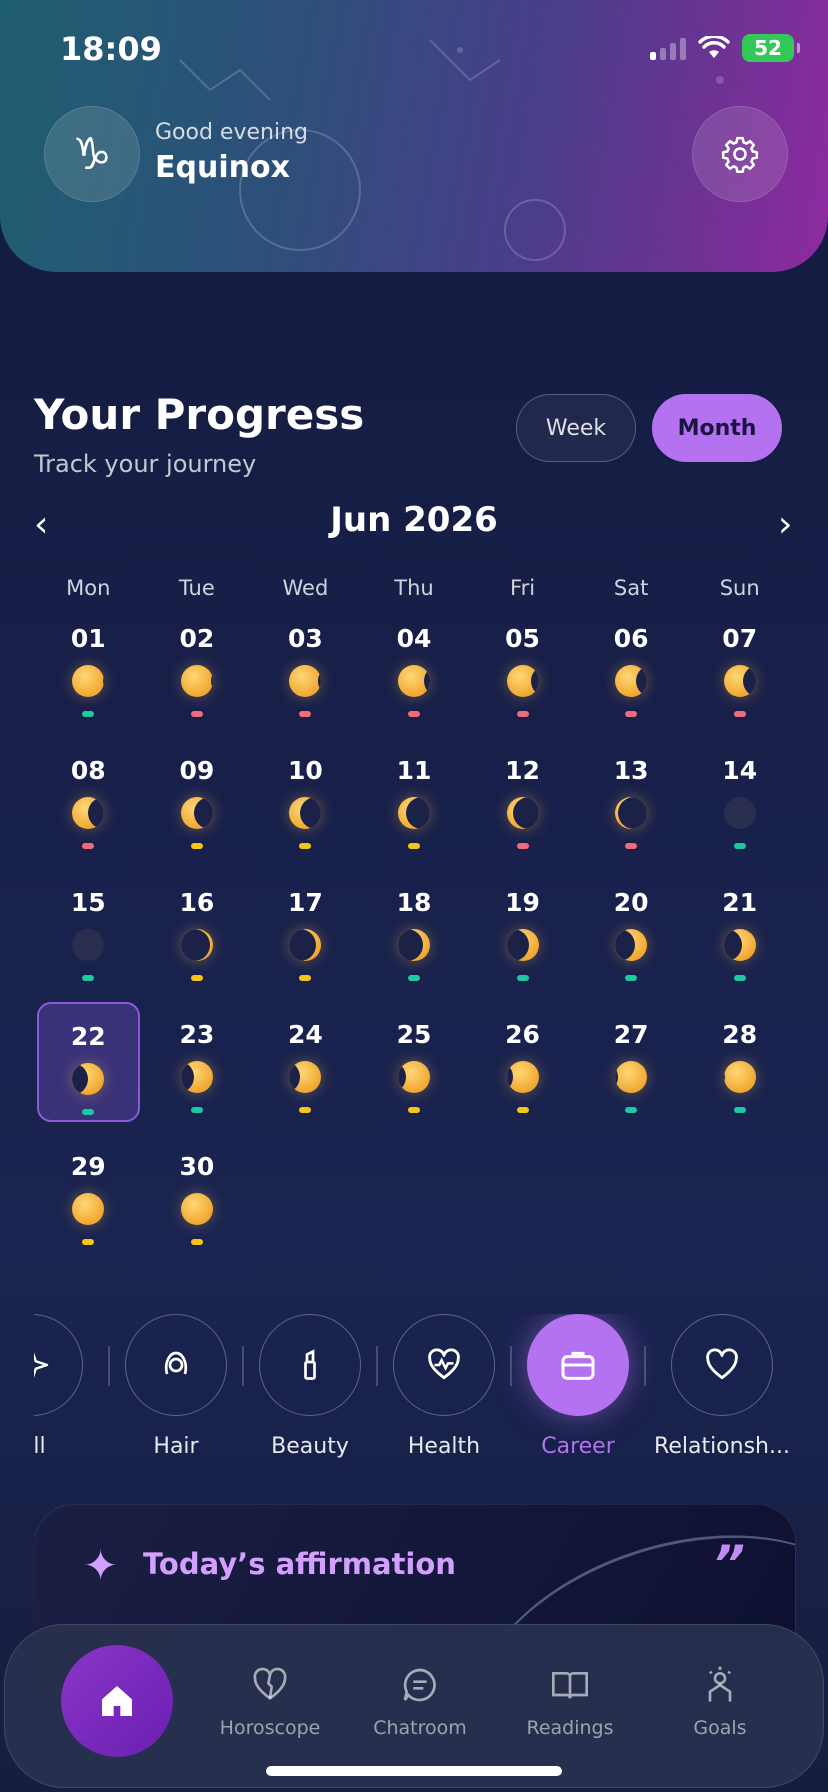  I want to click on calendar-day: 12, so click(522, 798).